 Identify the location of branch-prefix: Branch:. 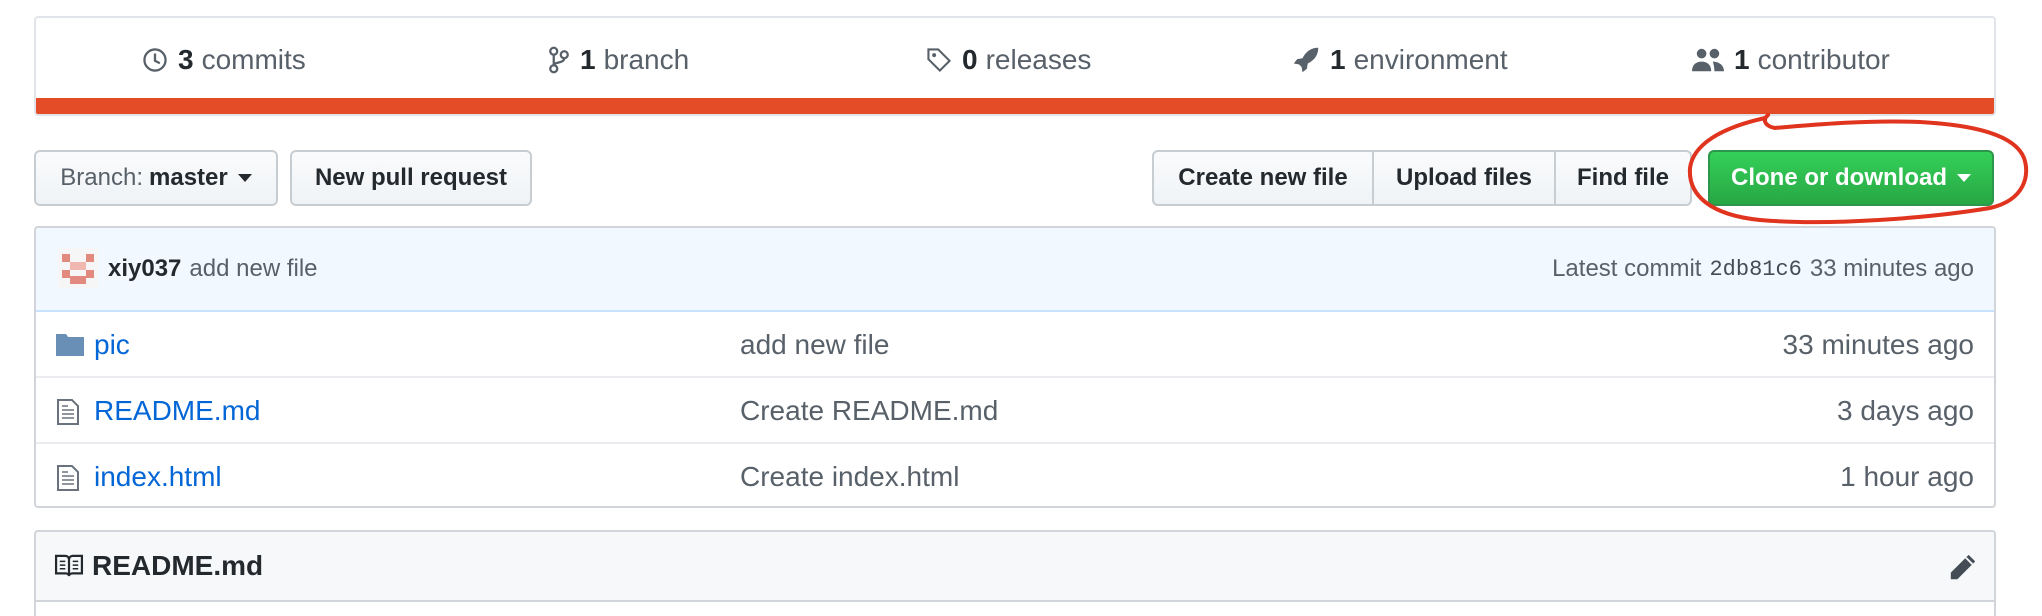
(101, 177).